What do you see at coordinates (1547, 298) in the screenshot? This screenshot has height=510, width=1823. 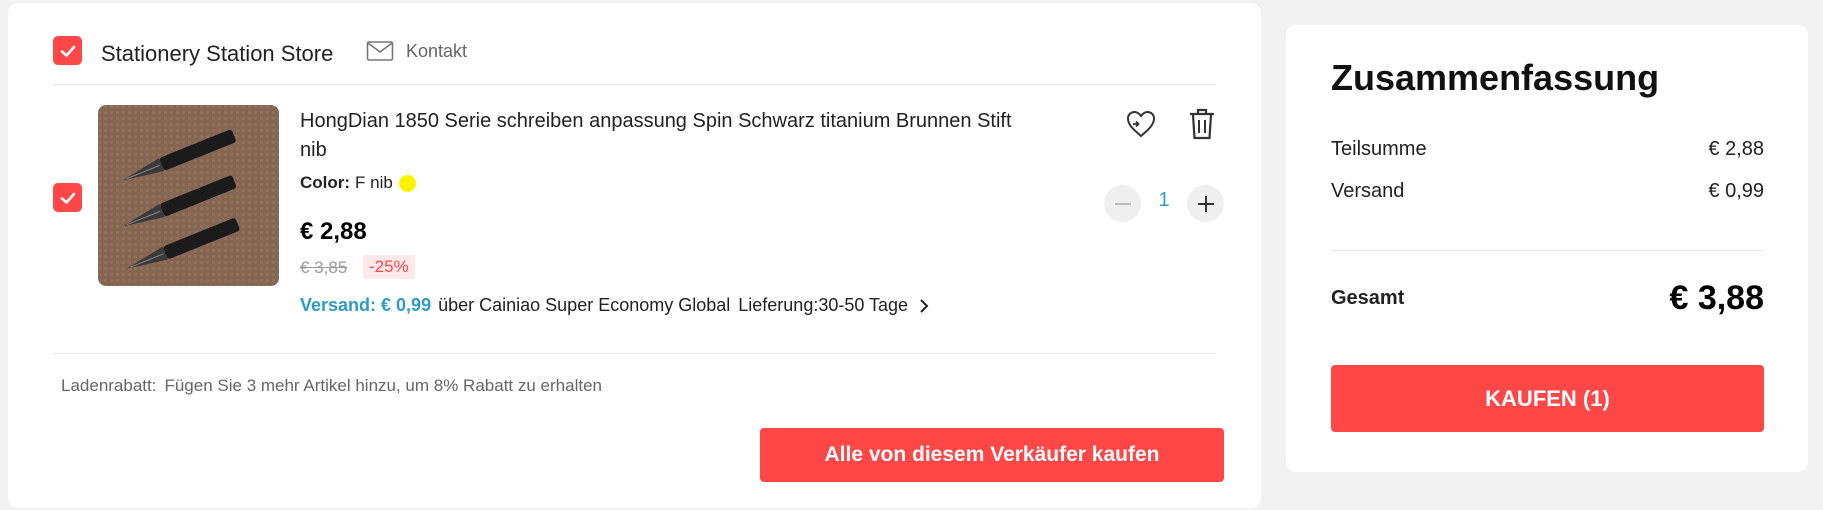 I see `total-row: Gesamt € 3,88` at bounding box center [1547, 298].